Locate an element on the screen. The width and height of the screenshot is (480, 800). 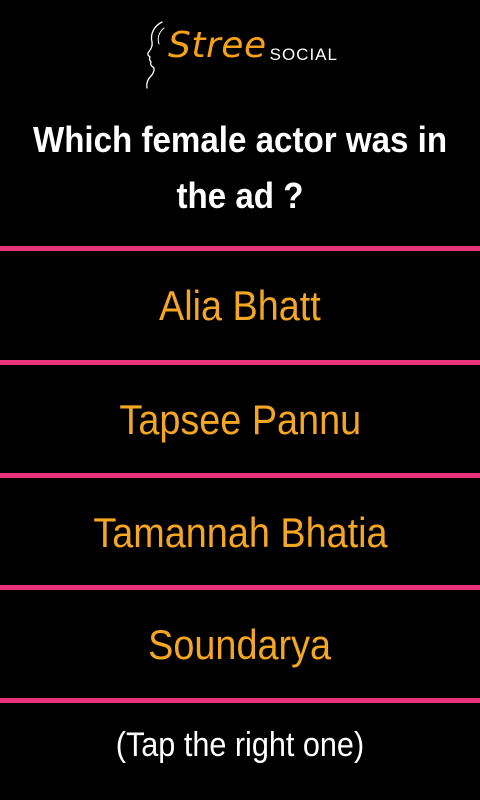
answer-option-label: Tamannah Bhatia is located at coordinates (240, 532).